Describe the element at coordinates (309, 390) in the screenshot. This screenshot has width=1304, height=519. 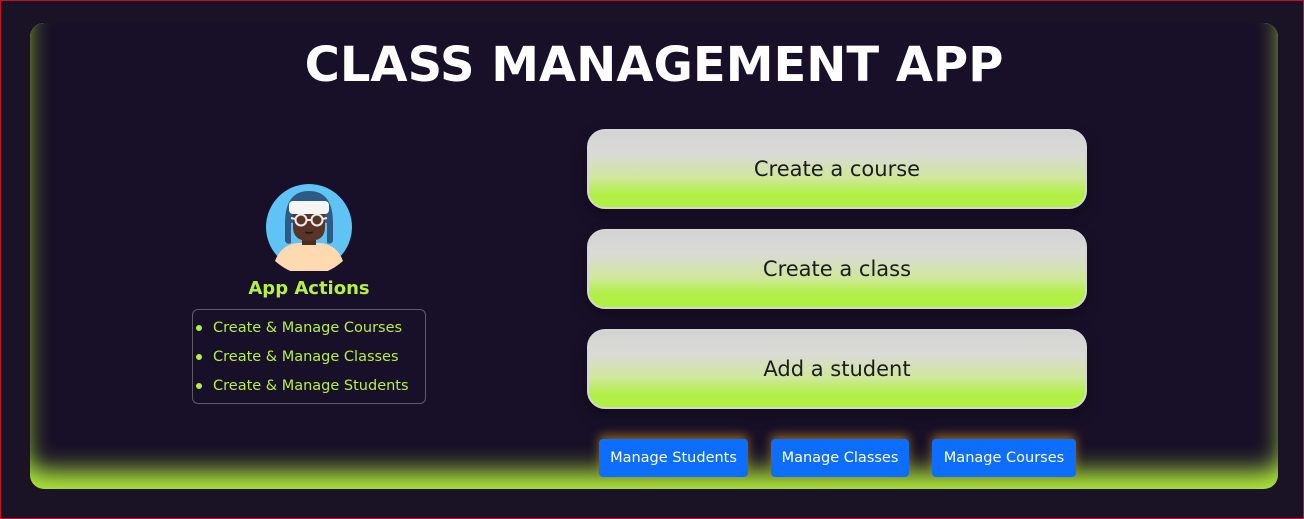
I see `list-item: Create & Manage Students` at that location.